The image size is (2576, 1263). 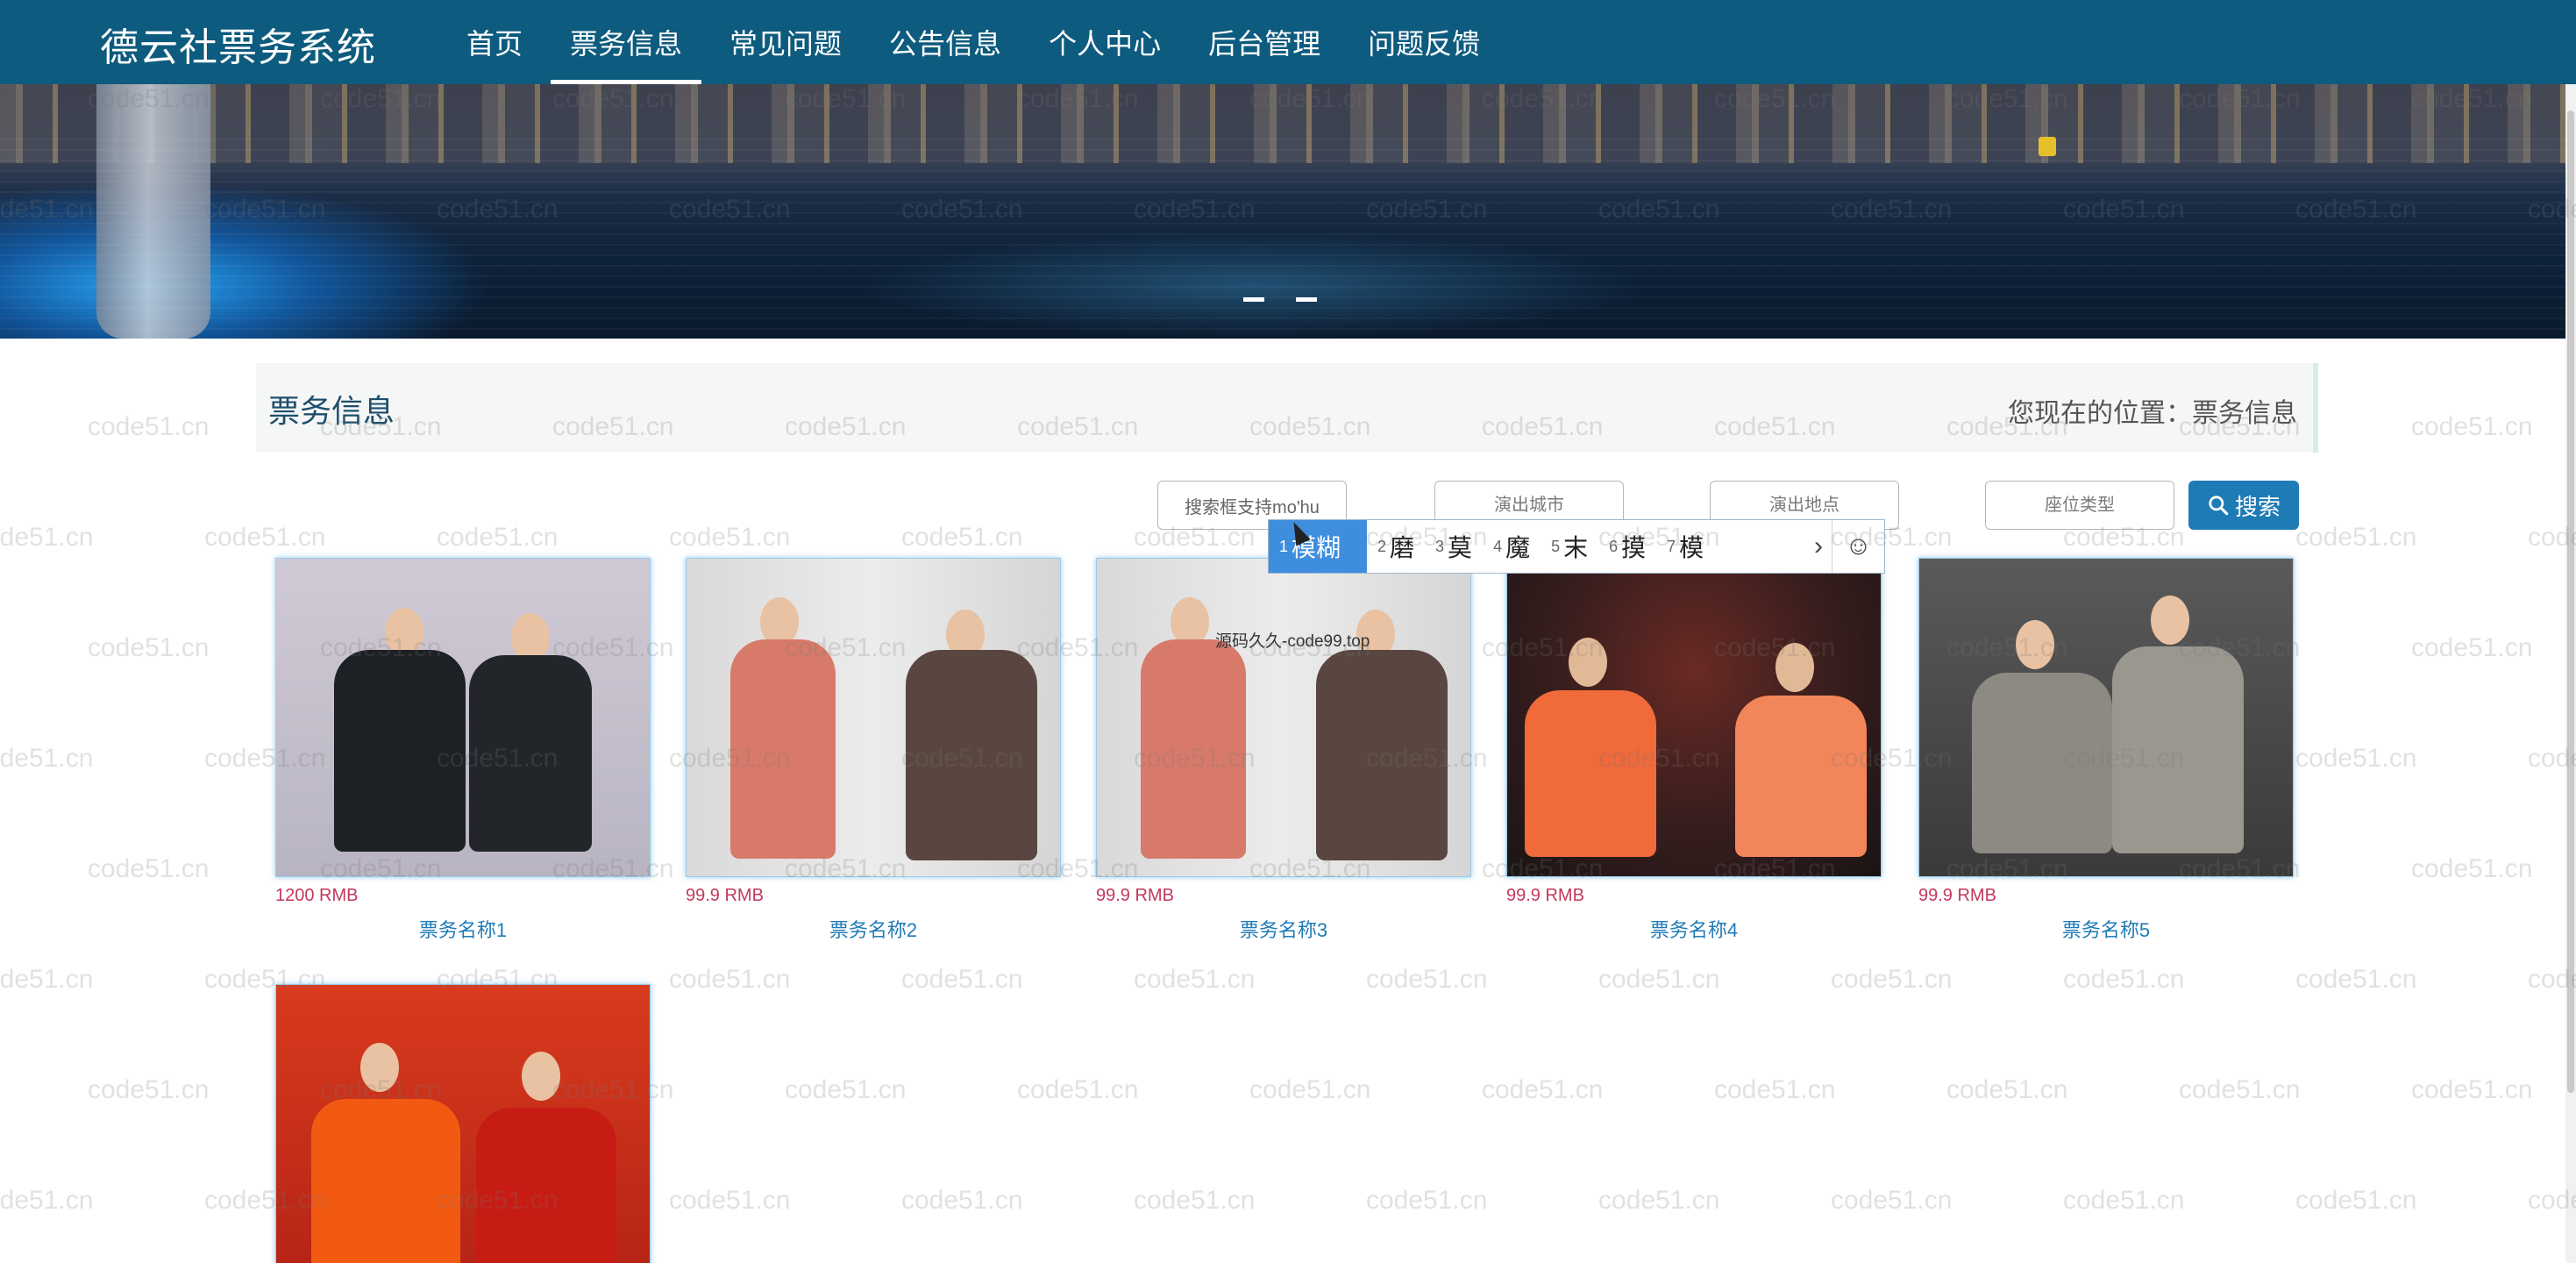 I want to click on ticket-card: 99.9 RMB 票务名称4, so click(x=1694, y=750).